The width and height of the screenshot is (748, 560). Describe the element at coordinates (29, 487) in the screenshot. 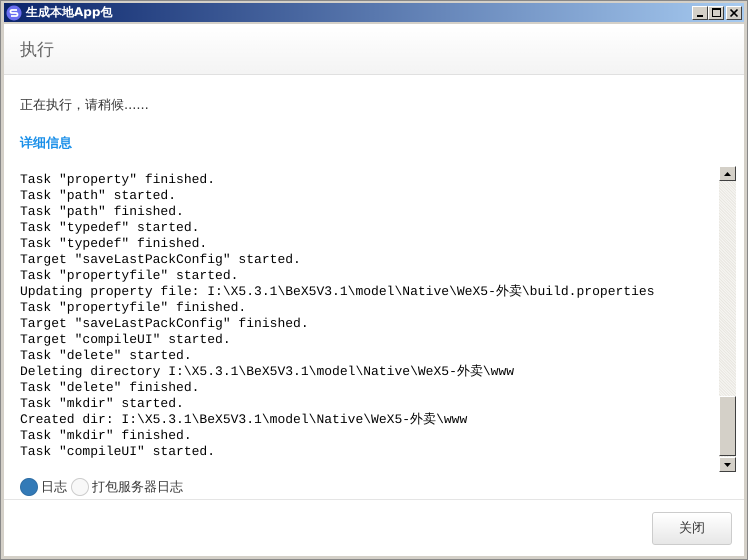

I see `radio-icon` at that location.